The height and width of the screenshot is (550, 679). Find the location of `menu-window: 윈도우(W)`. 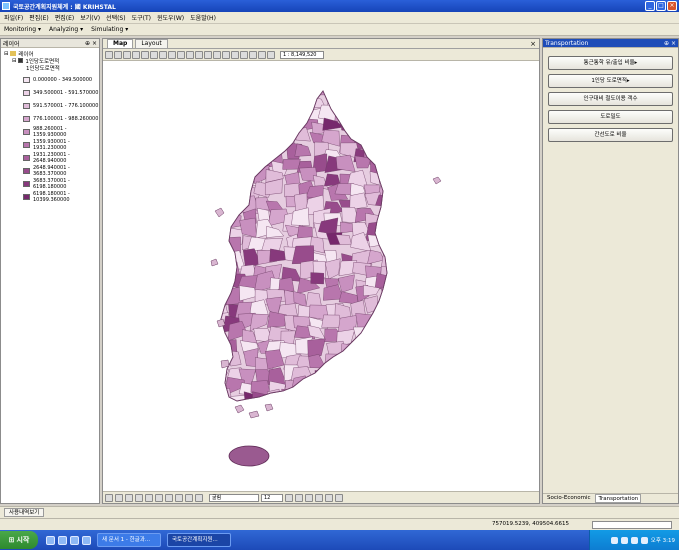

menu-window: 윈도우(W) is located at coordinates (170, 17).